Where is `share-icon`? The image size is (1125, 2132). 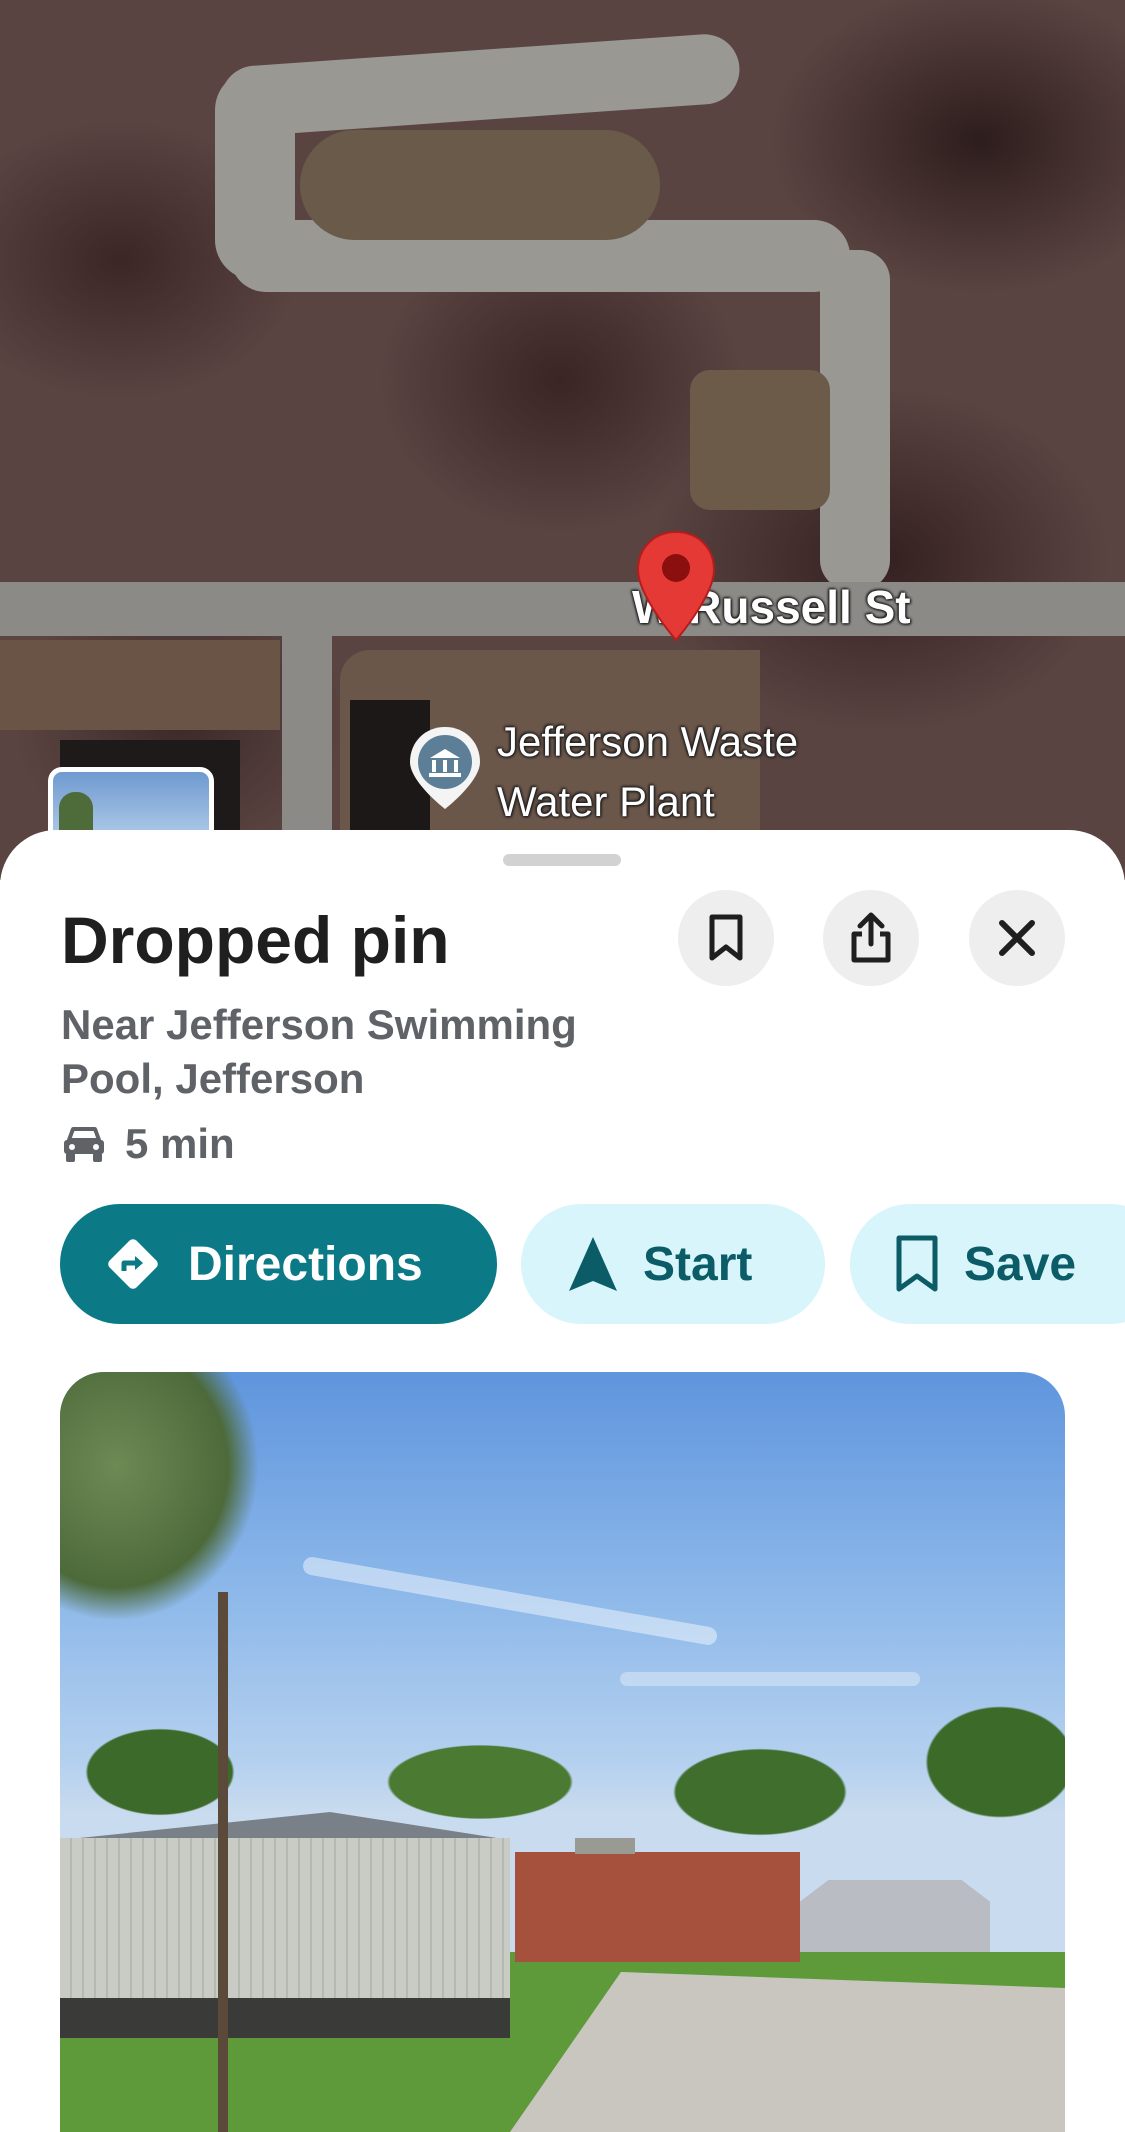
share-icon is located at coordinates (871, 937).